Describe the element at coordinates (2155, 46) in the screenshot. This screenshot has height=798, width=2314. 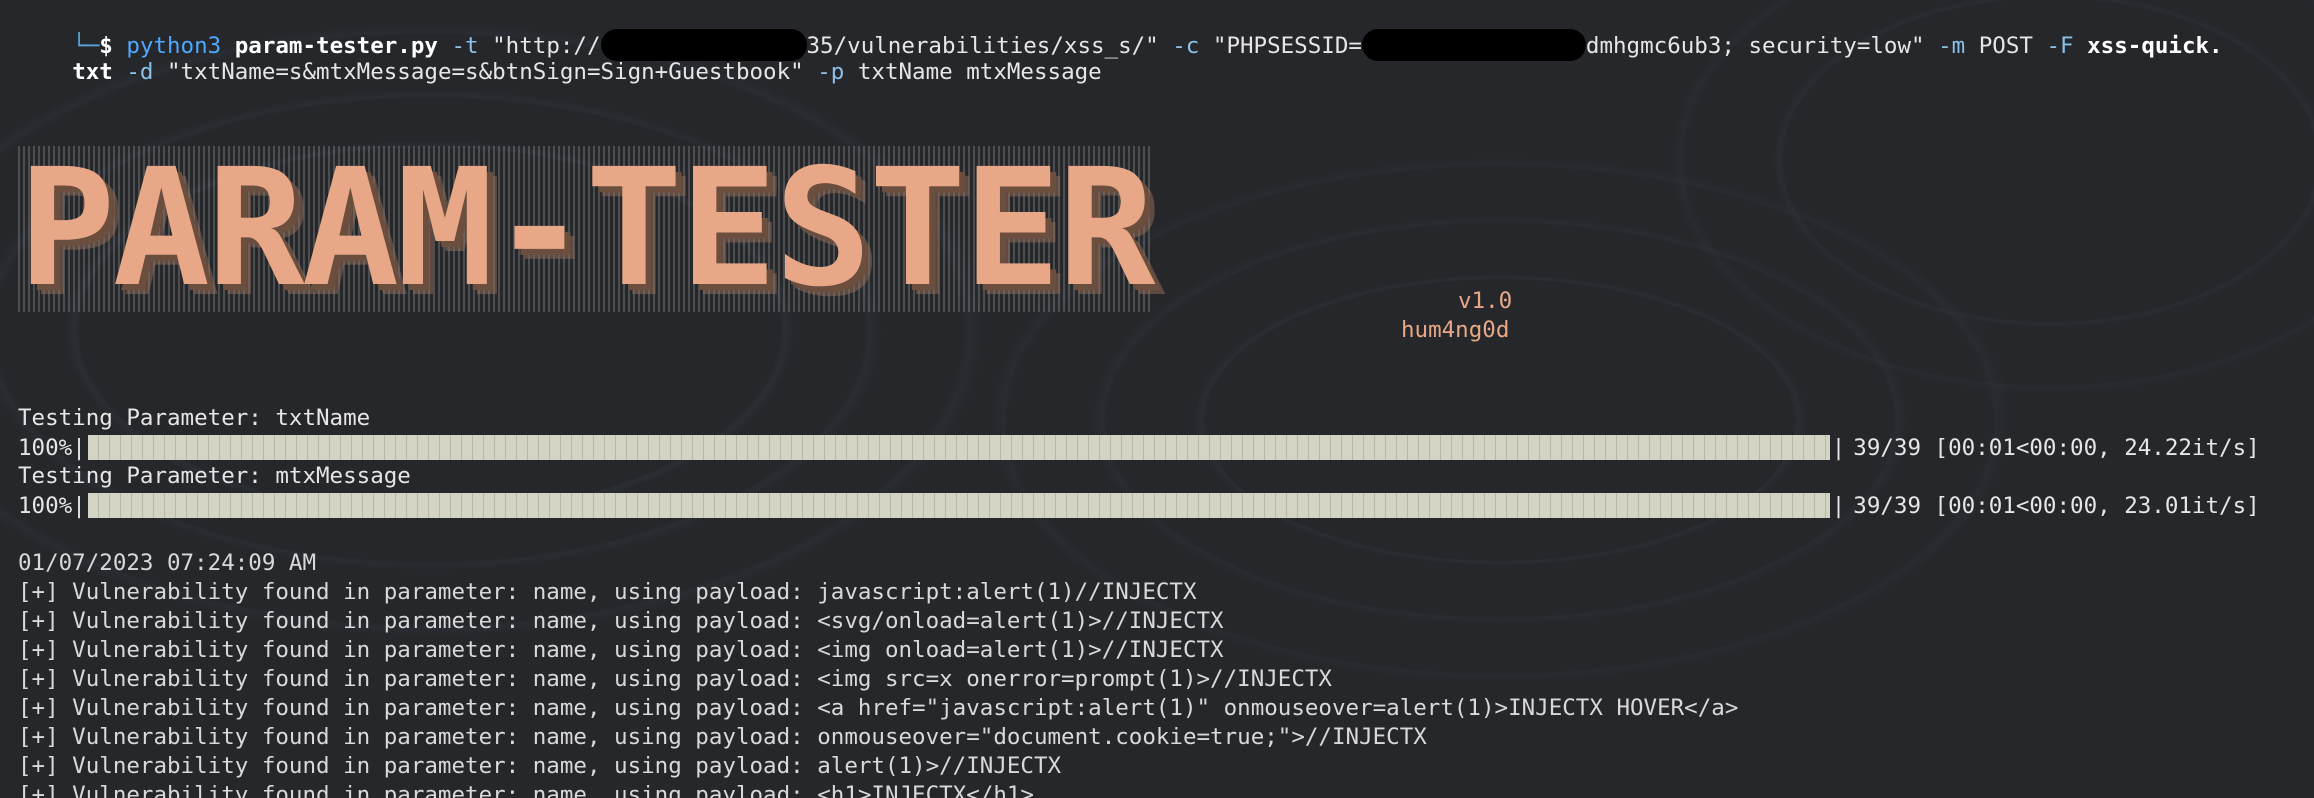
I see `wordlist-file-part1: xss-quick.` at that location.